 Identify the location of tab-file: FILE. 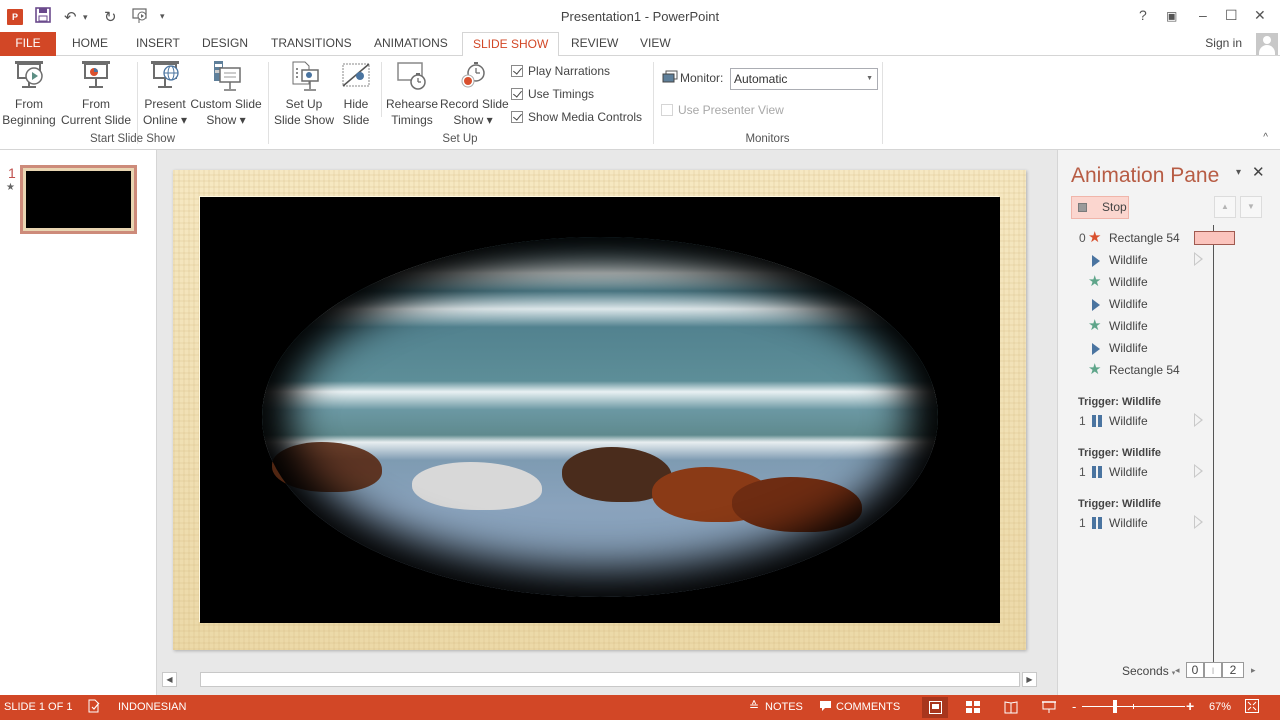
(28, 44).